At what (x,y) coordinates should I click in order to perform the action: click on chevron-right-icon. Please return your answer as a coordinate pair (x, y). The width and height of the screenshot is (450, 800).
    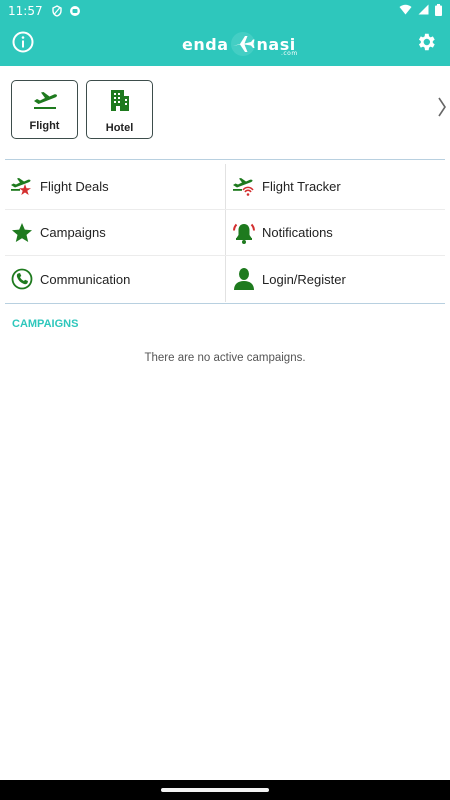
    Looking at the image, I should click on (442, 107).